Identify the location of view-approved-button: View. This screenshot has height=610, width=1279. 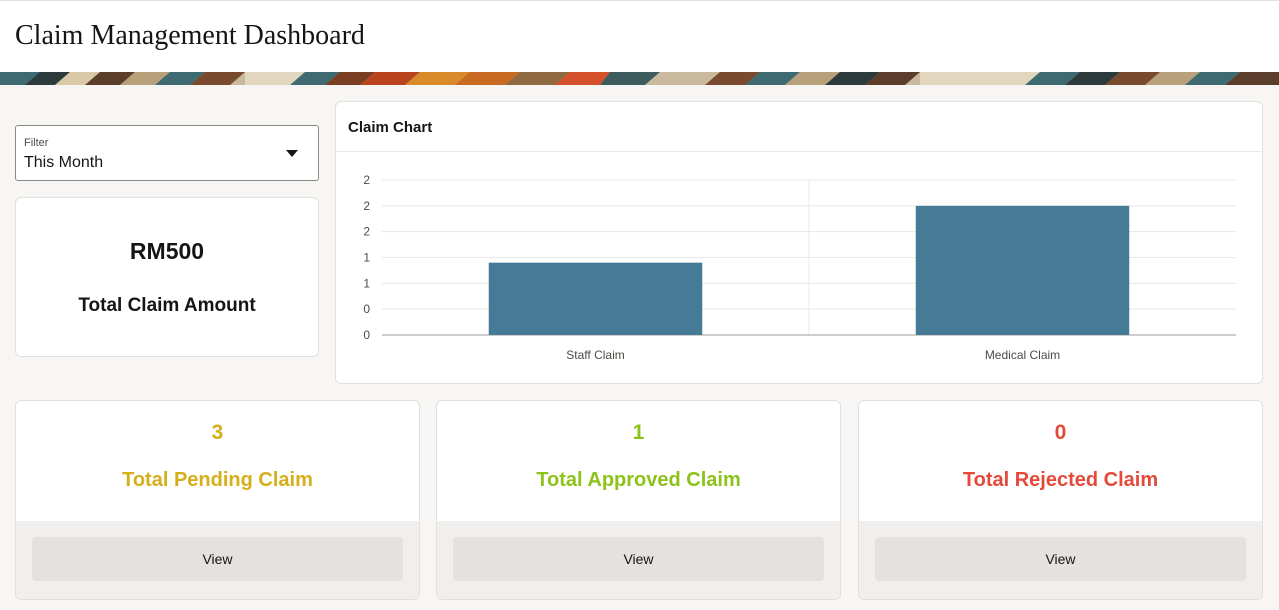
(638, 559).